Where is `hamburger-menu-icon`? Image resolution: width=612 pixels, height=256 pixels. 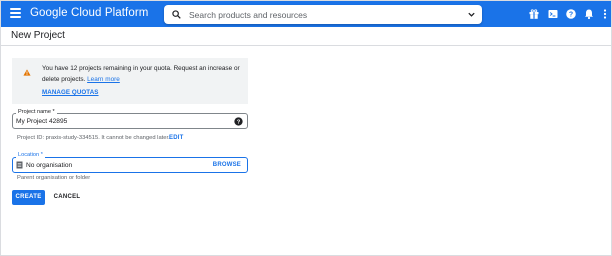 hamburger-menu-icon is located at coordinates (15, 14).